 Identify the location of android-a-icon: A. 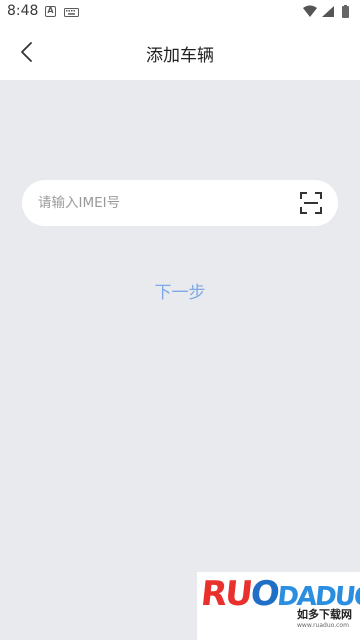
(50, 11).